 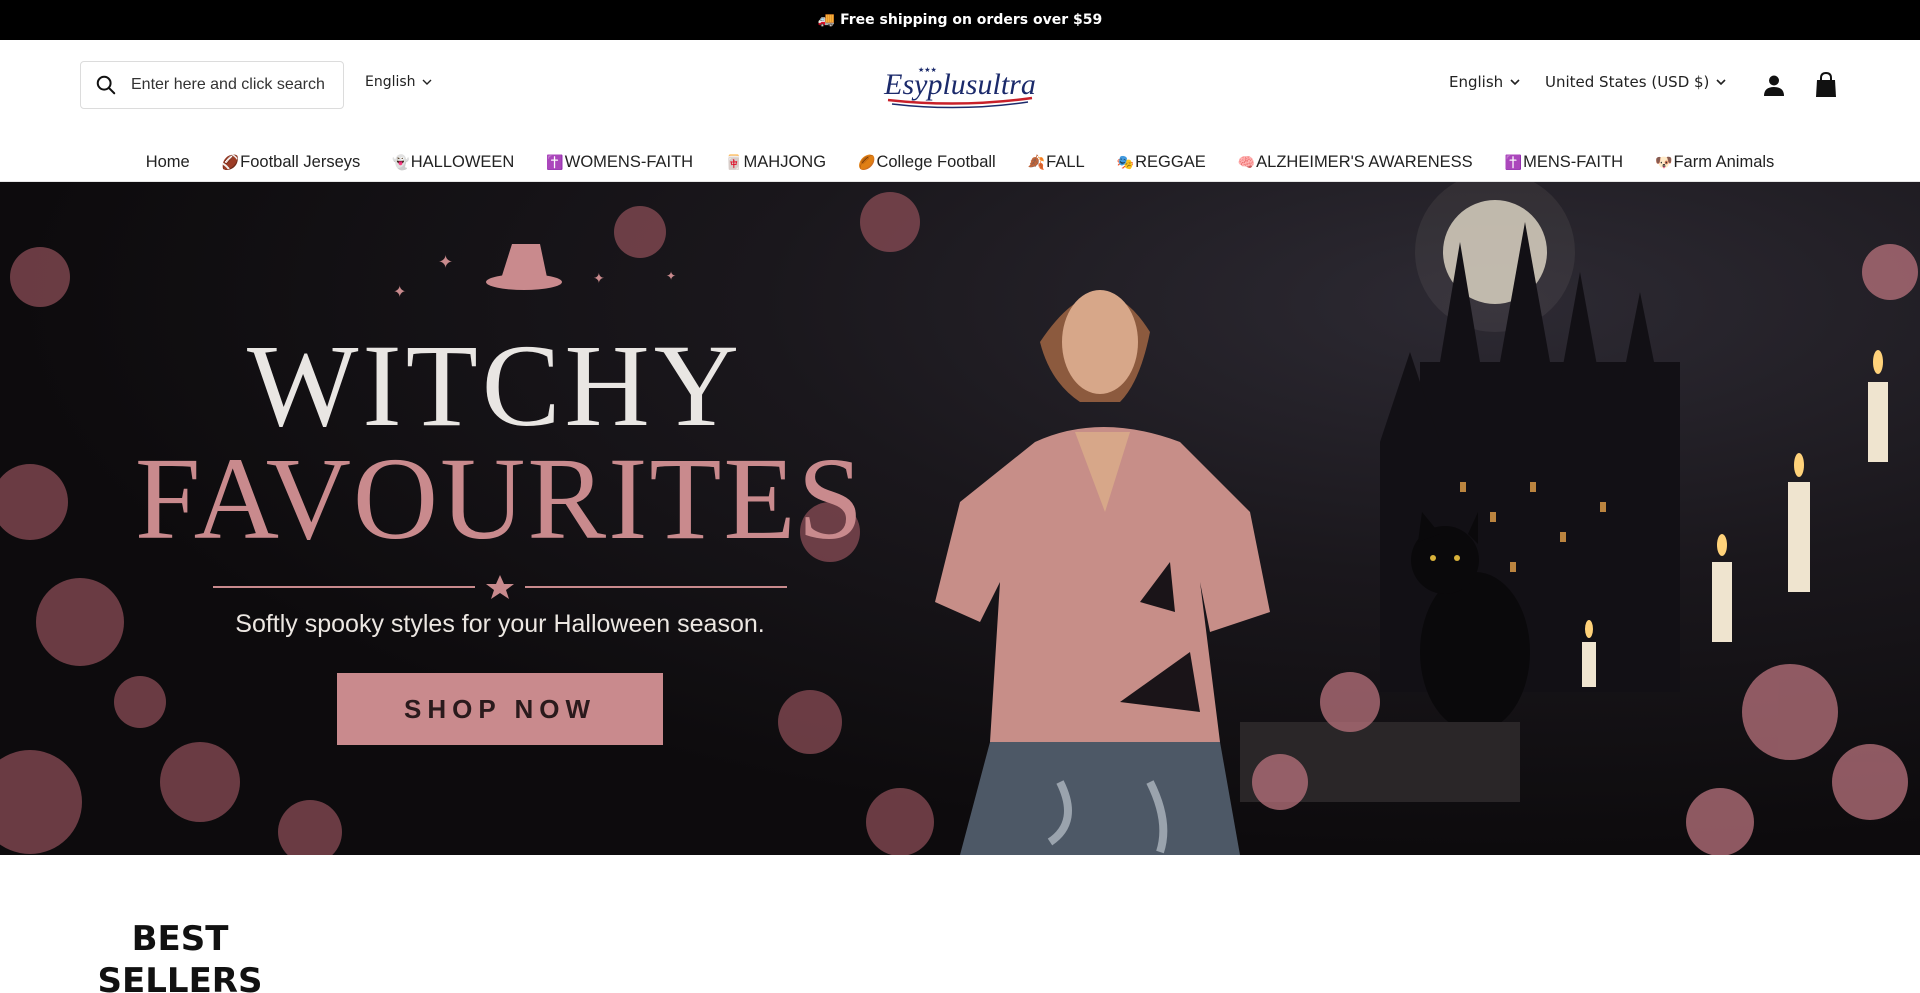 I want to click on nav-item-football-jerseys: 🏈Football Jerseys, so click(x=291, y=162).